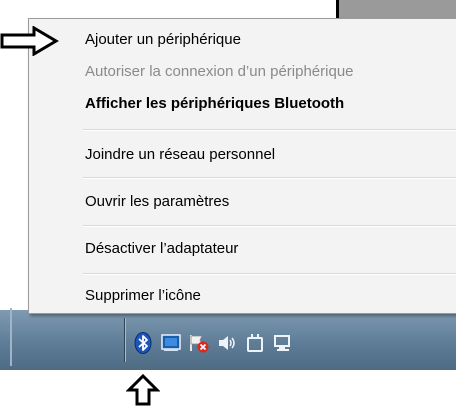 This screenshot has width=456, height=406. What do you see at coordinates (396, 10) in the screenshot?
I see `background-window` at bounding box center [396, 10].